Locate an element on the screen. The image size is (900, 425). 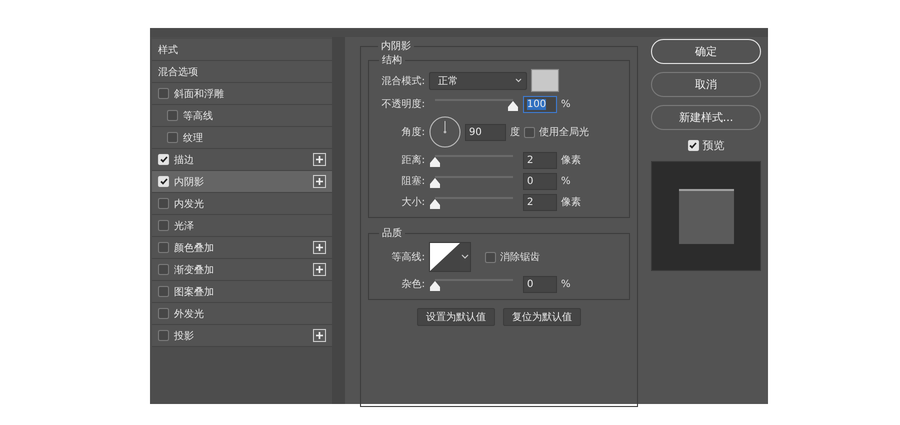
item-label: 颜色叠加 is located at coordinates (194, 248).